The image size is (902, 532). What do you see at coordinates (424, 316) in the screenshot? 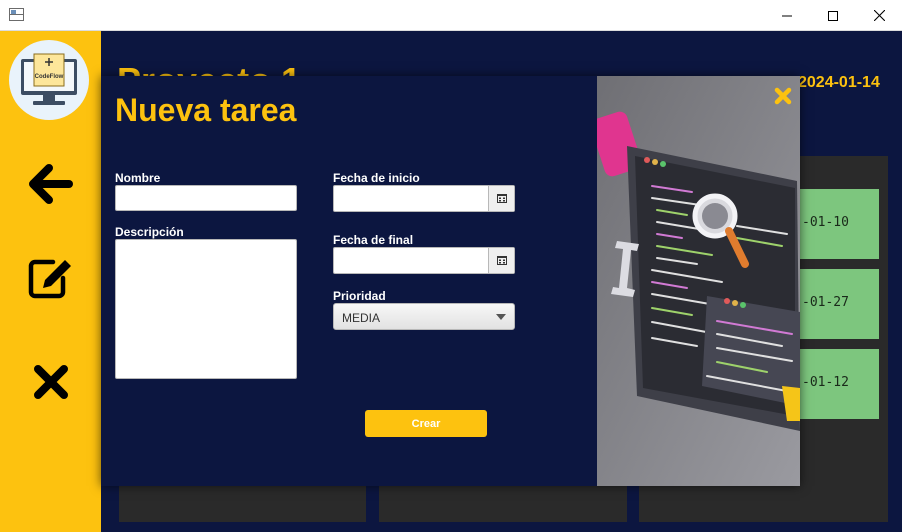
I see `prioridad-select: MEDIA` at bounding box center [424, 316].